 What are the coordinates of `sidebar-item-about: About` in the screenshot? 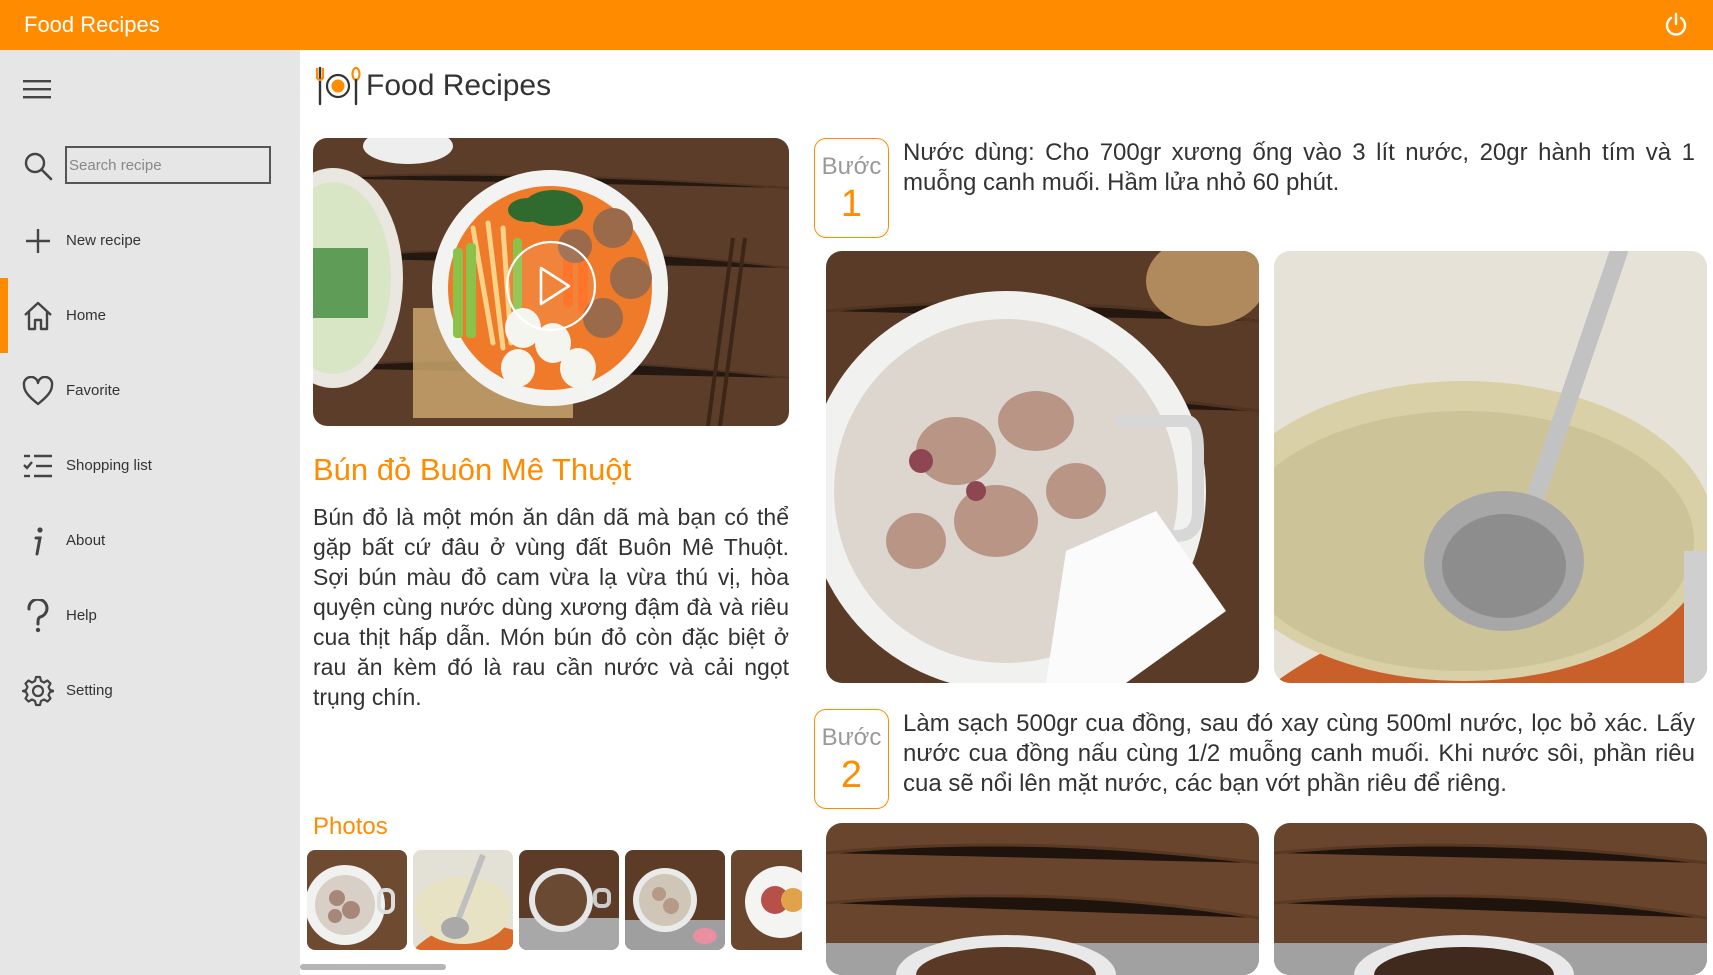 It's located at (150, 540).